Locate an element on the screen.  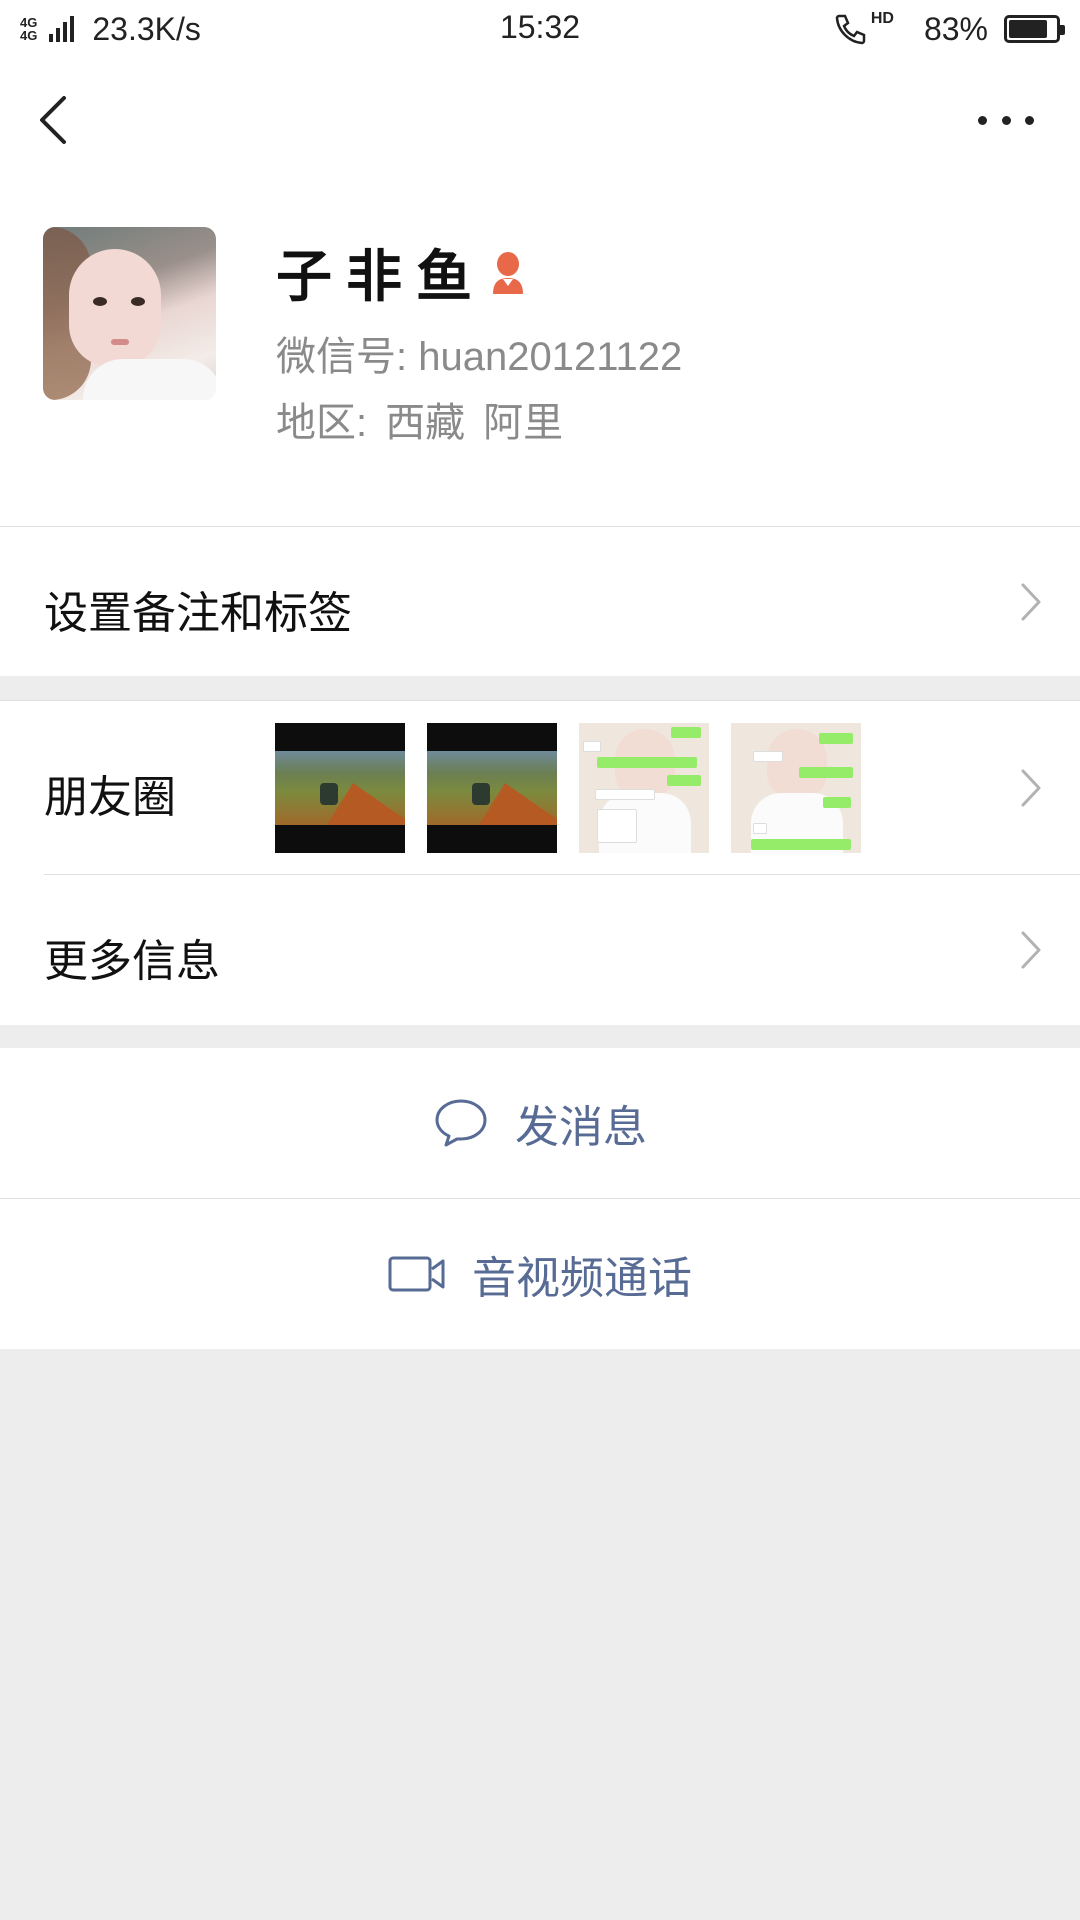
moments-cell: 朋友圈 is located at coordinates (540, 787).